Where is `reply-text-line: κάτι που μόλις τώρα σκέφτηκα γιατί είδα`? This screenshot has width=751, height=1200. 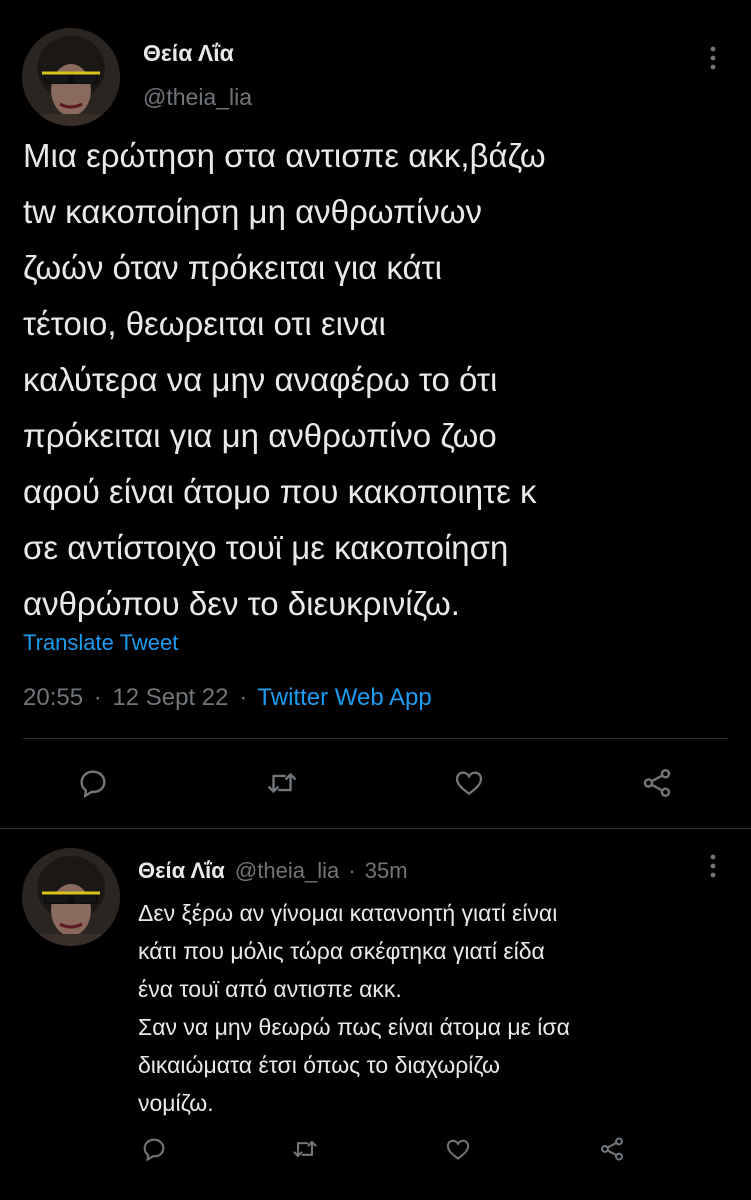
reply-text-line: κάτι που μόλις τώρα σκέφτηκα γιατί είδα is located at coordinates (341, 951).